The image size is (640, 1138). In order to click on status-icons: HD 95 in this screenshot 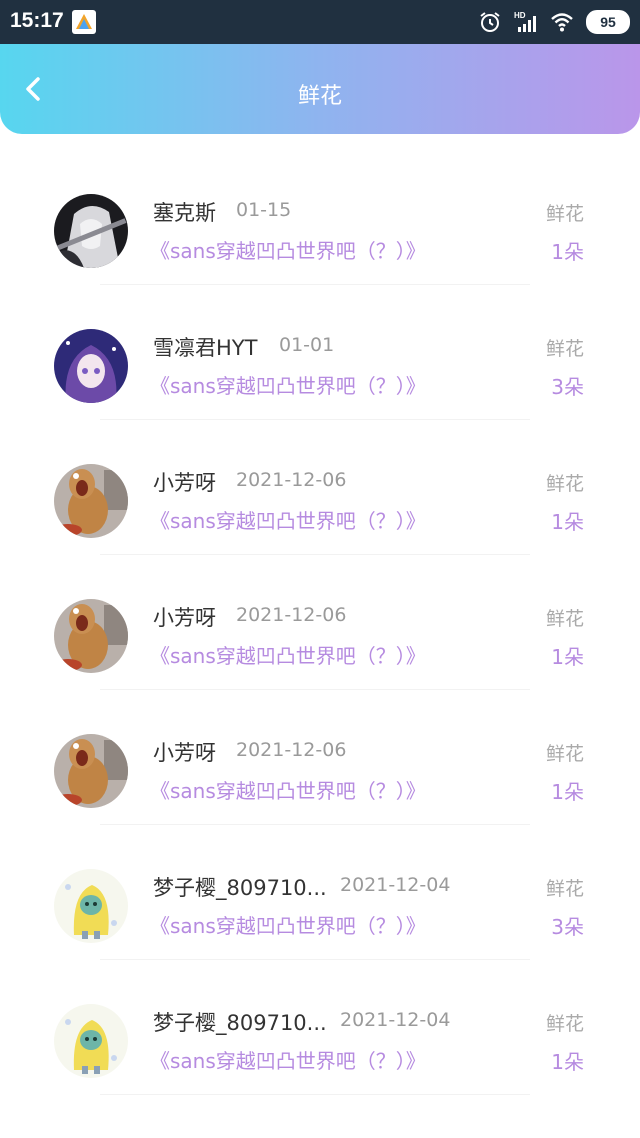, I will do `click(554, 22)`.